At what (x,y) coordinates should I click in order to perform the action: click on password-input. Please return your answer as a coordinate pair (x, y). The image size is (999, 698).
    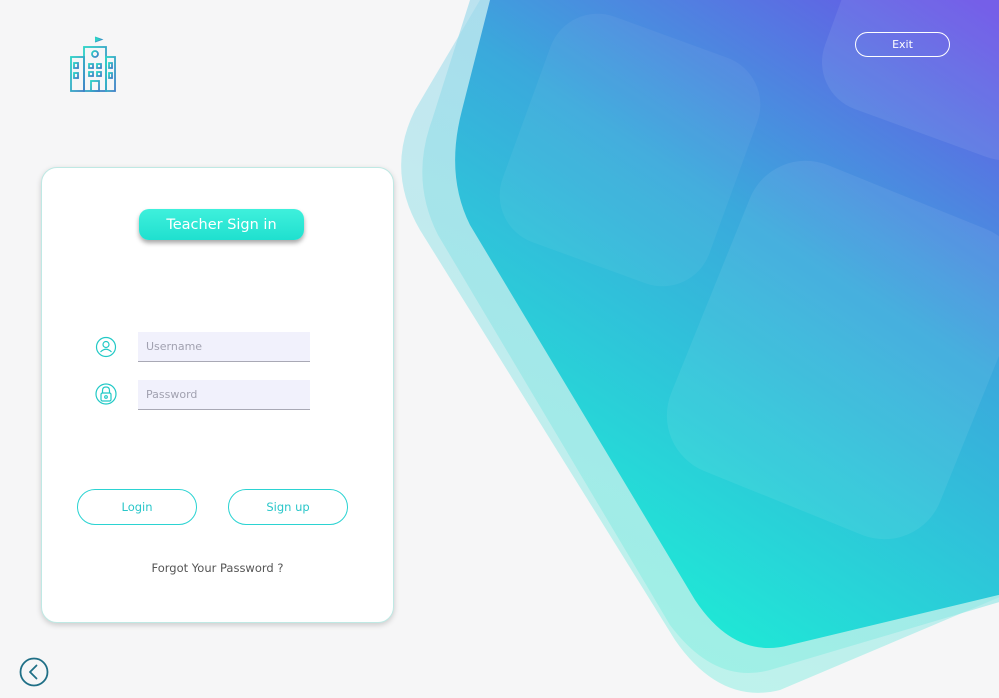
    Looking at the image, I should click on (224, 395).